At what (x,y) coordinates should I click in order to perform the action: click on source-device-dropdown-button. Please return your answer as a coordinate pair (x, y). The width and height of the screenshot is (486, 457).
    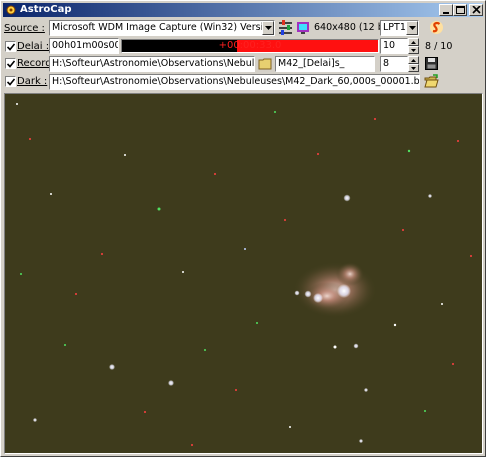
    Looking at the image, I should click on (268, 28).